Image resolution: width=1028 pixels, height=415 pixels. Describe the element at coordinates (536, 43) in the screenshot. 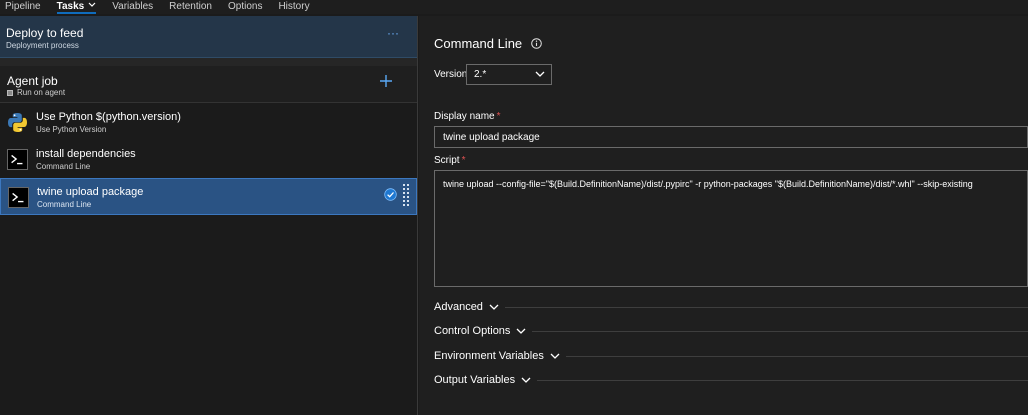

I see `info-icon` at that location.